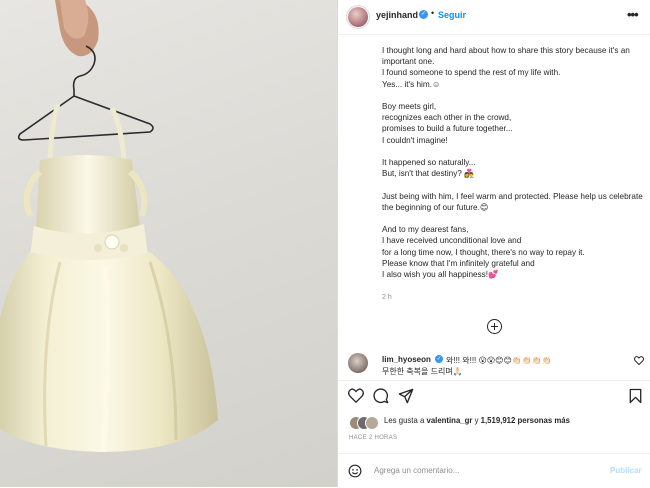 This screenshot has height=488, width=650. Describe the element at coordinates (358, 17) in the screenshot. I see `author-avatar` at that location.